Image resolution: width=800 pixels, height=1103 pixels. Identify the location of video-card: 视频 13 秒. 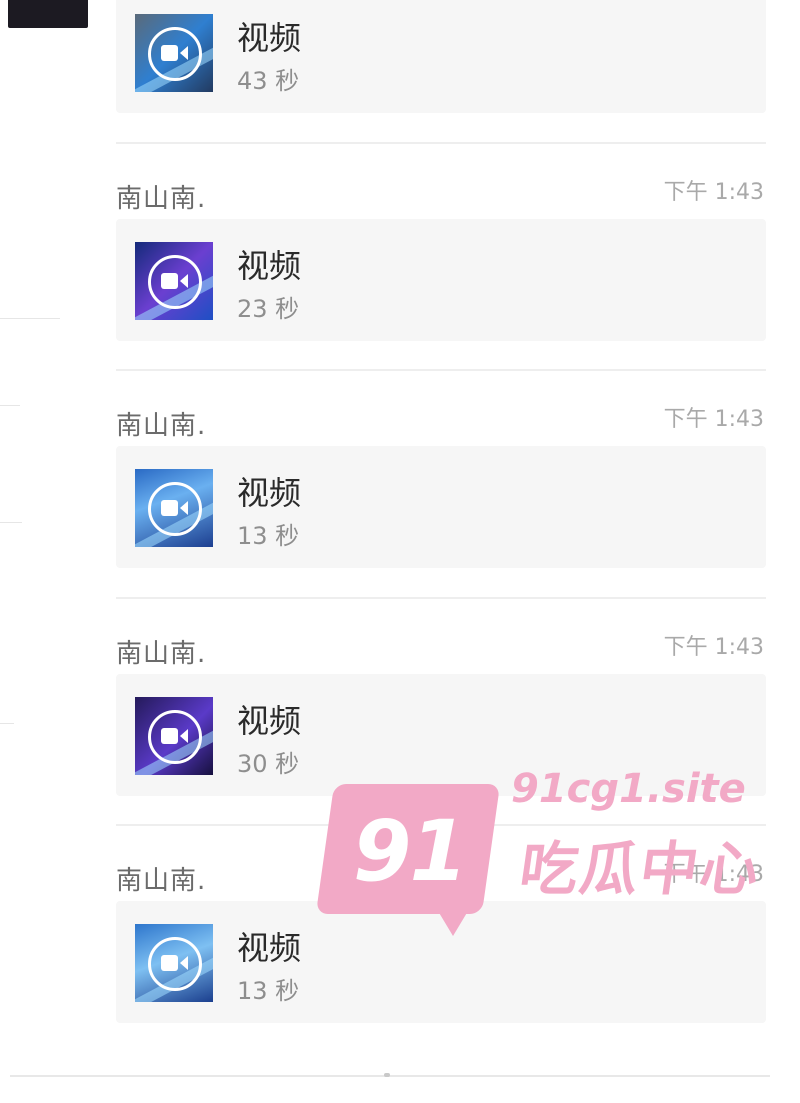
(441, 507).